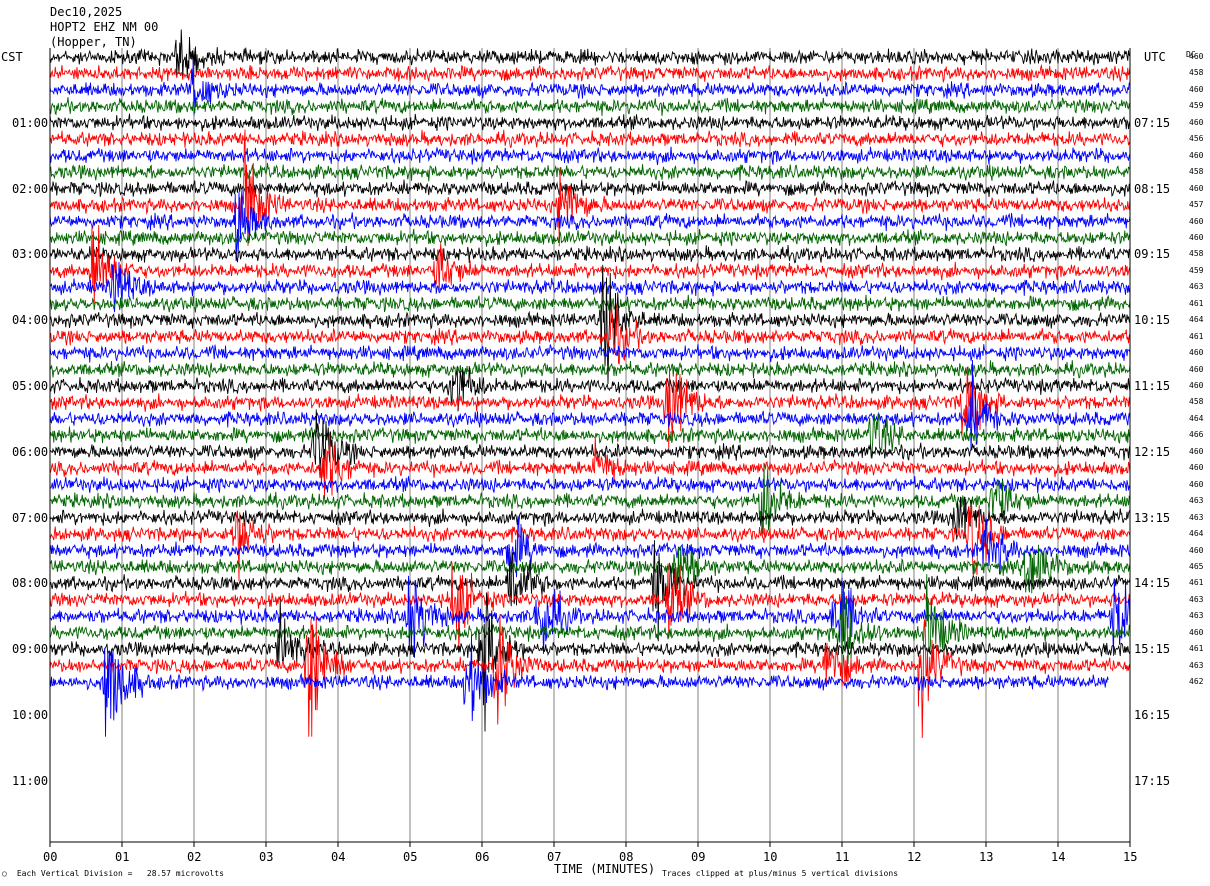 Image resolution: width=1210 pixels, height=886 pixels. Describe the element at coordinates (1196, 418) in the screenshot. I see `dc-offset-22: 464` at that location.